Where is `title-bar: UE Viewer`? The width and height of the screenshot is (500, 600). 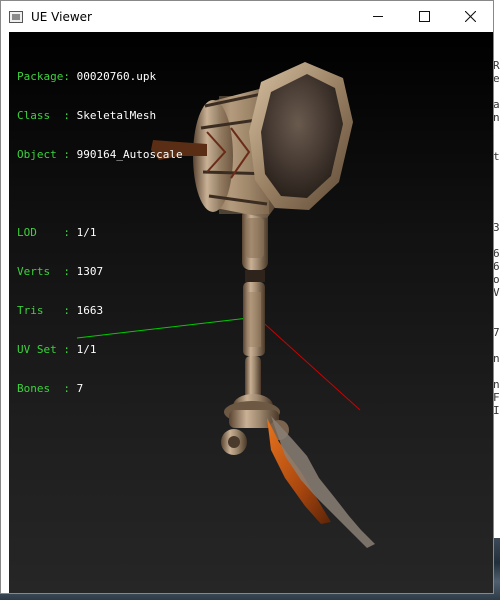 title-bar: UE Viewer is located at coordinates (247, 16).